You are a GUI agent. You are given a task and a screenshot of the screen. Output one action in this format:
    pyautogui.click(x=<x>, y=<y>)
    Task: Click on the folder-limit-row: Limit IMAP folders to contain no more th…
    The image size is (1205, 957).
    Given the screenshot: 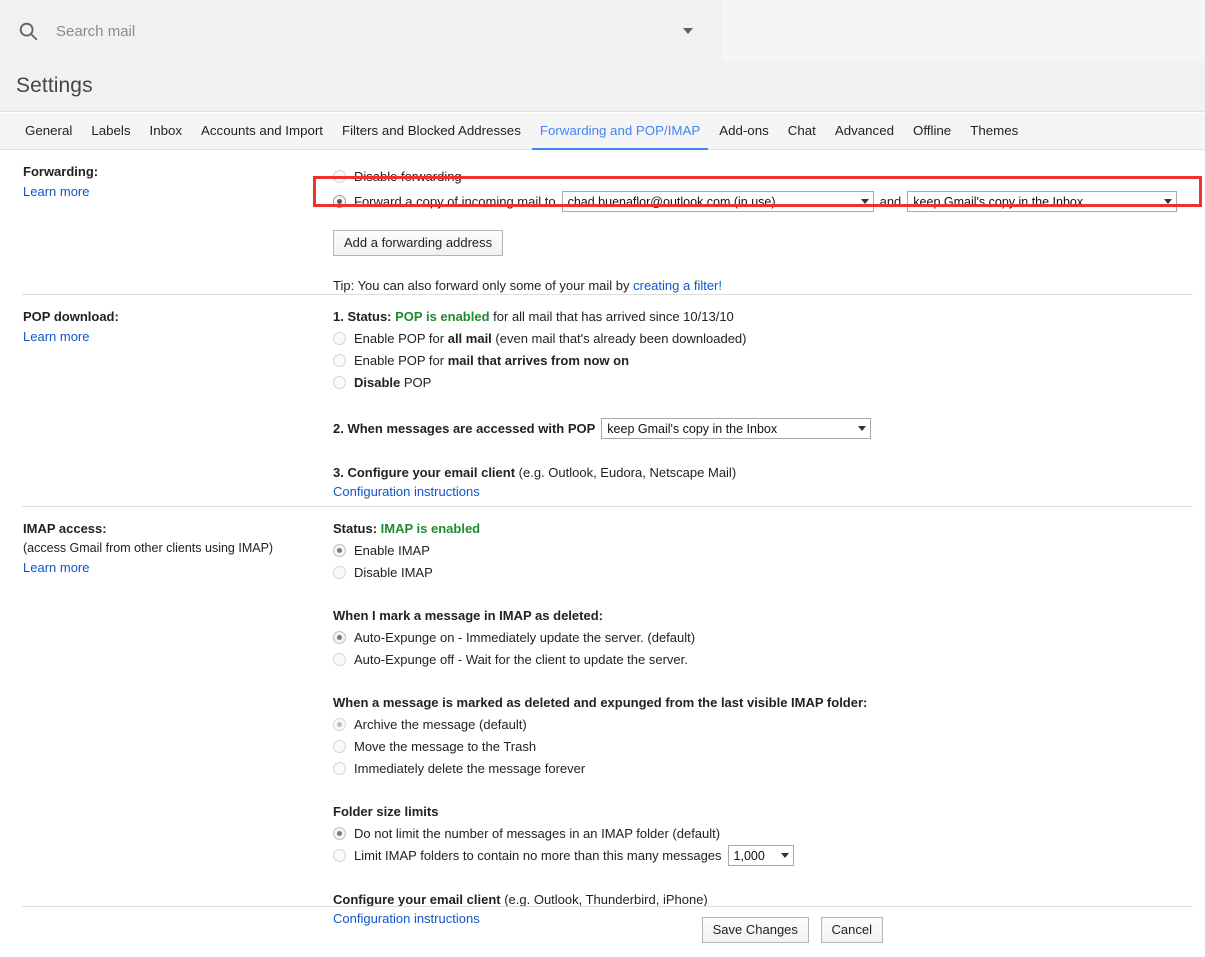 What is the action you would take?
    pyautogui.click(x=764, y=855)
    